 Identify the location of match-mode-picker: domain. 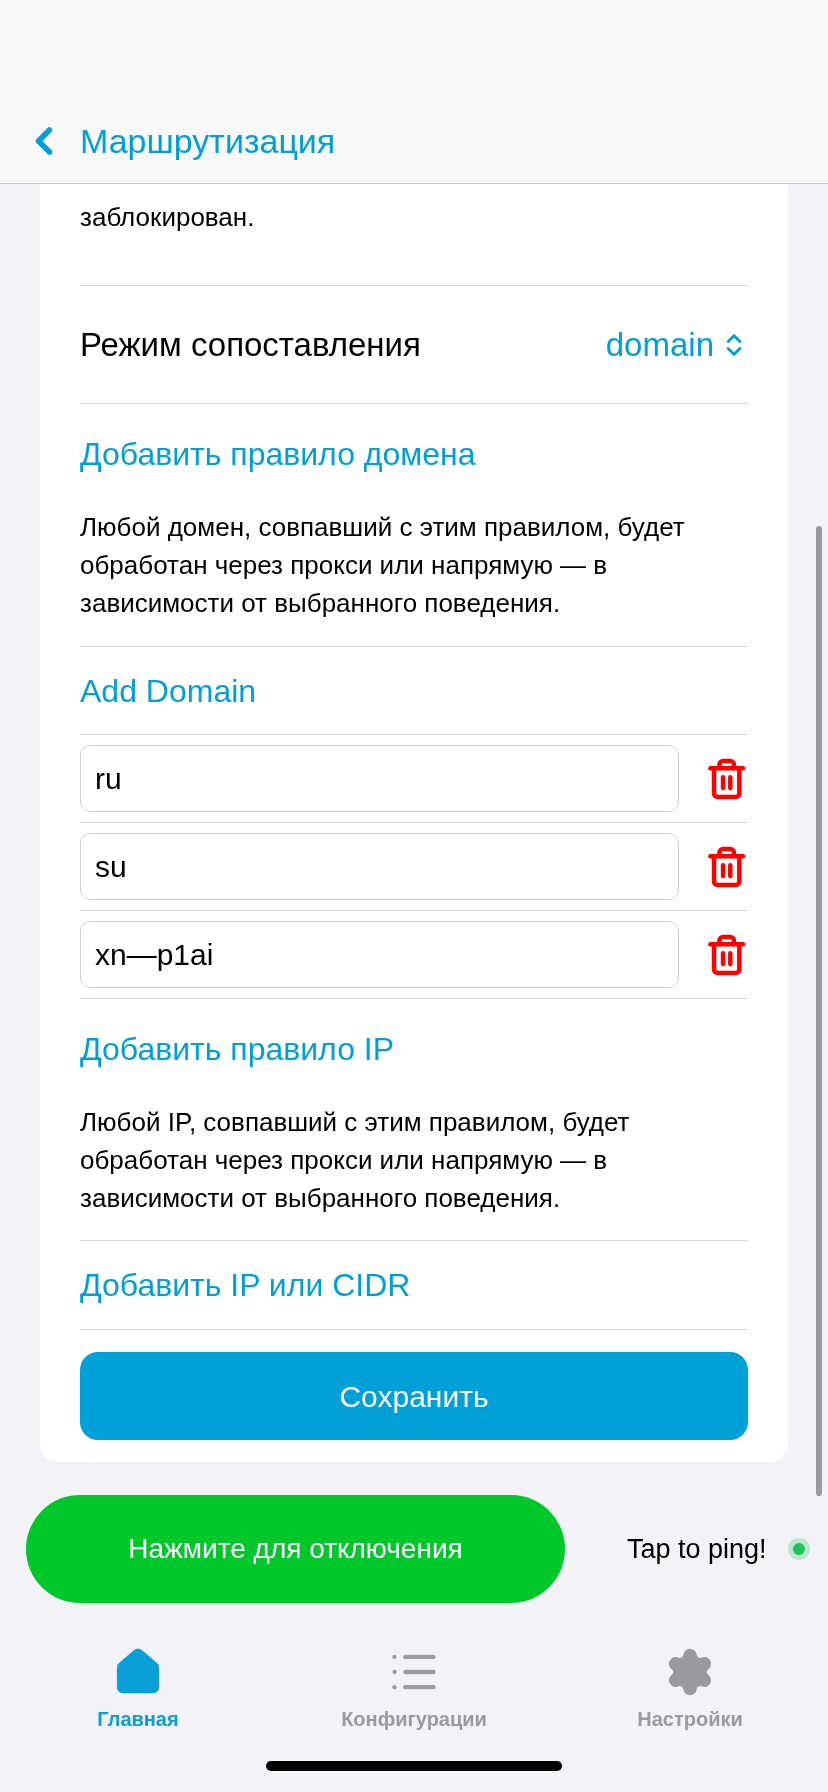
(676, 344).